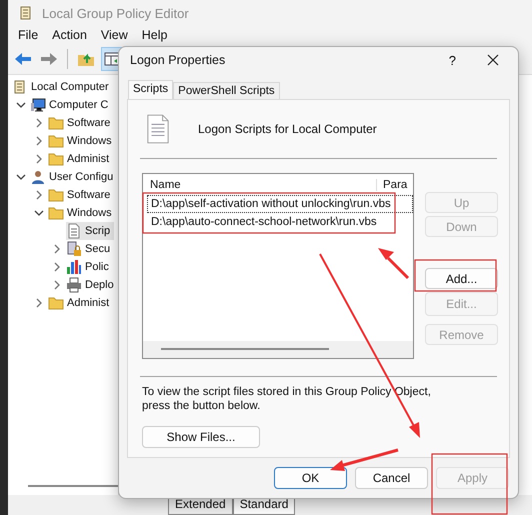 The height and width of the screenshot is (515, 532). Describe the element at coordinates (155, 35) in the screenshot. I see `menu-item: Help` at that location.